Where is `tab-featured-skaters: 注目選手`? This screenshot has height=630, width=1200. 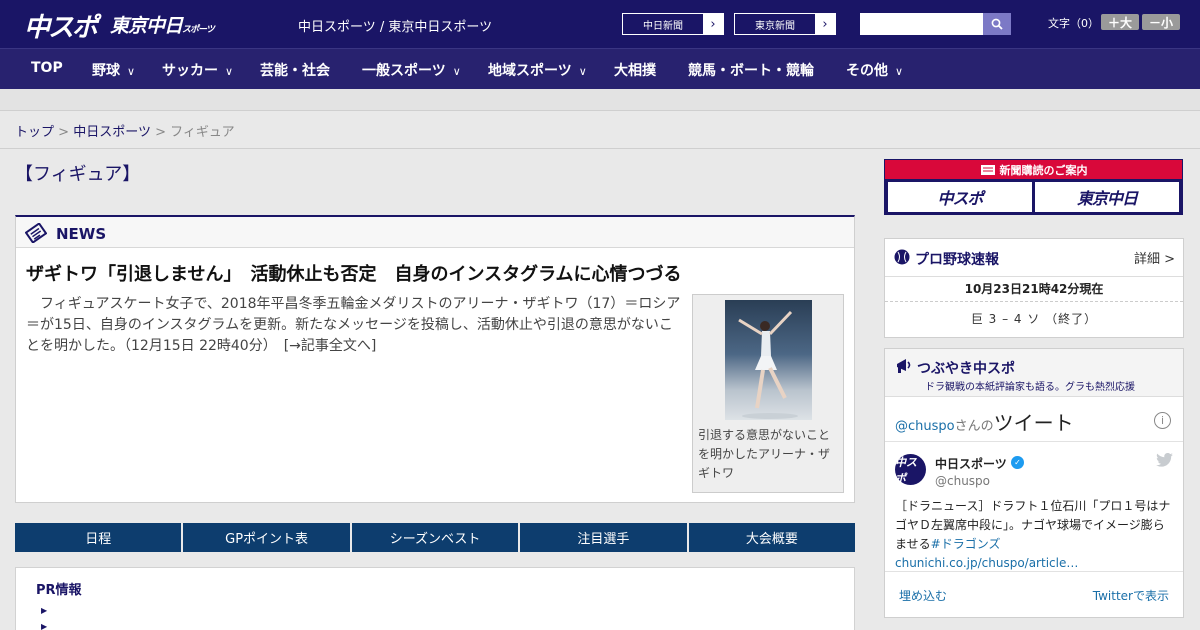
tab-featured-skaters: 注目選手 is located at coordinates (603, 537).